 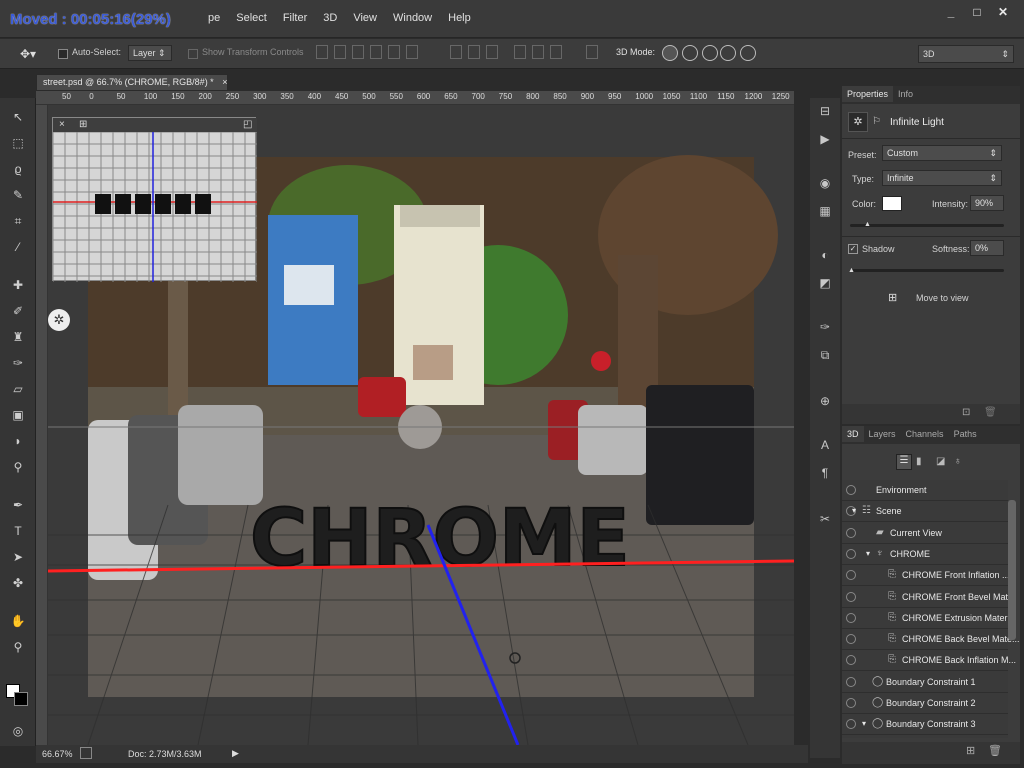 I want to click on layer-select: Layer ⇕, so click(x=150, y=53).